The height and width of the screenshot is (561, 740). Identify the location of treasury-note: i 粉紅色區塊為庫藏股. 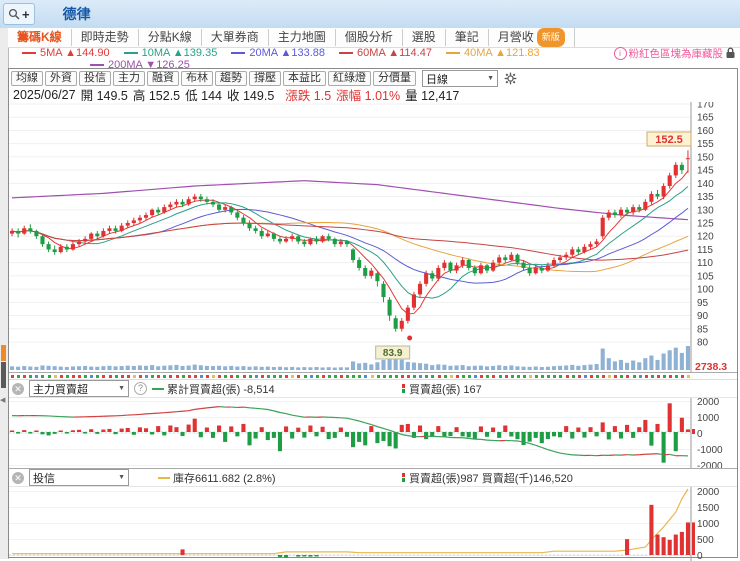
(675, 53).